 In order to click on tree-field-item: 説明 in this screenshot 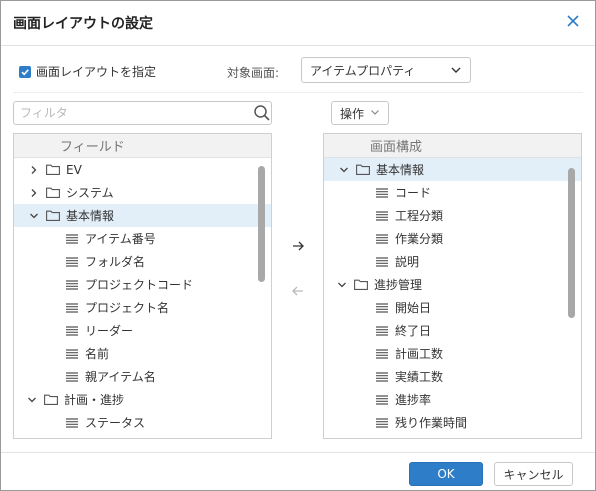, I will do `click(452, 261)`.